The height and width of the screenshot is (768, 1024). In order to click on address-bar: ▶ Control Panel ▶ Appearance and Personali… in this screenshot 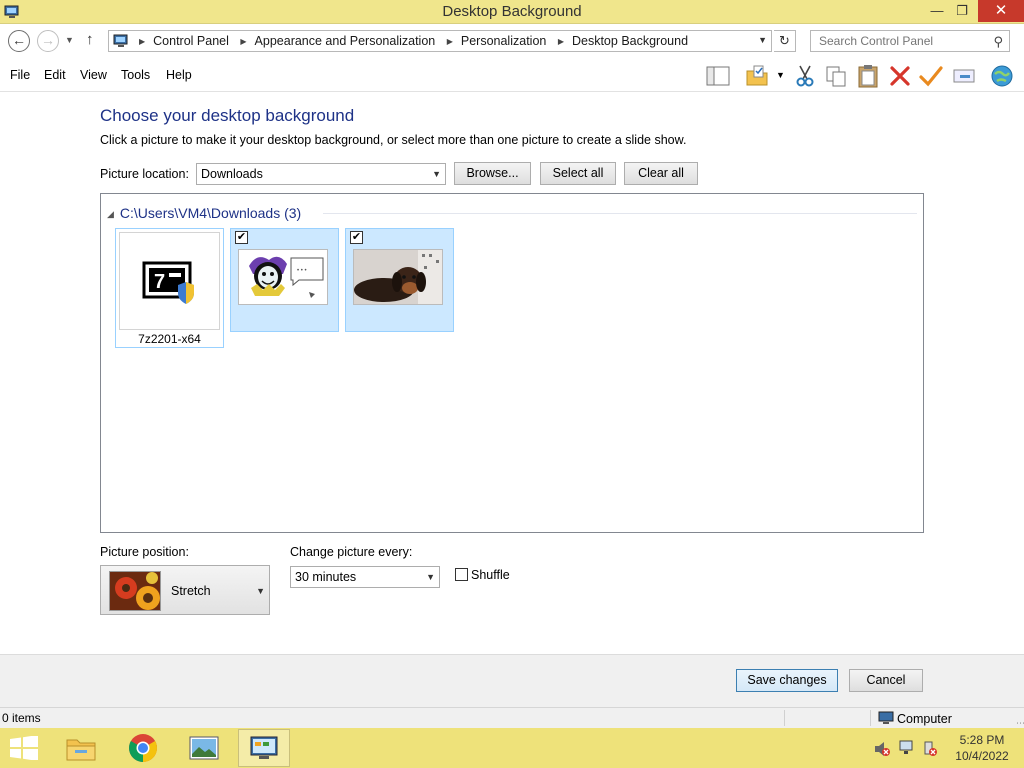, I will do `click(440, 41)`.